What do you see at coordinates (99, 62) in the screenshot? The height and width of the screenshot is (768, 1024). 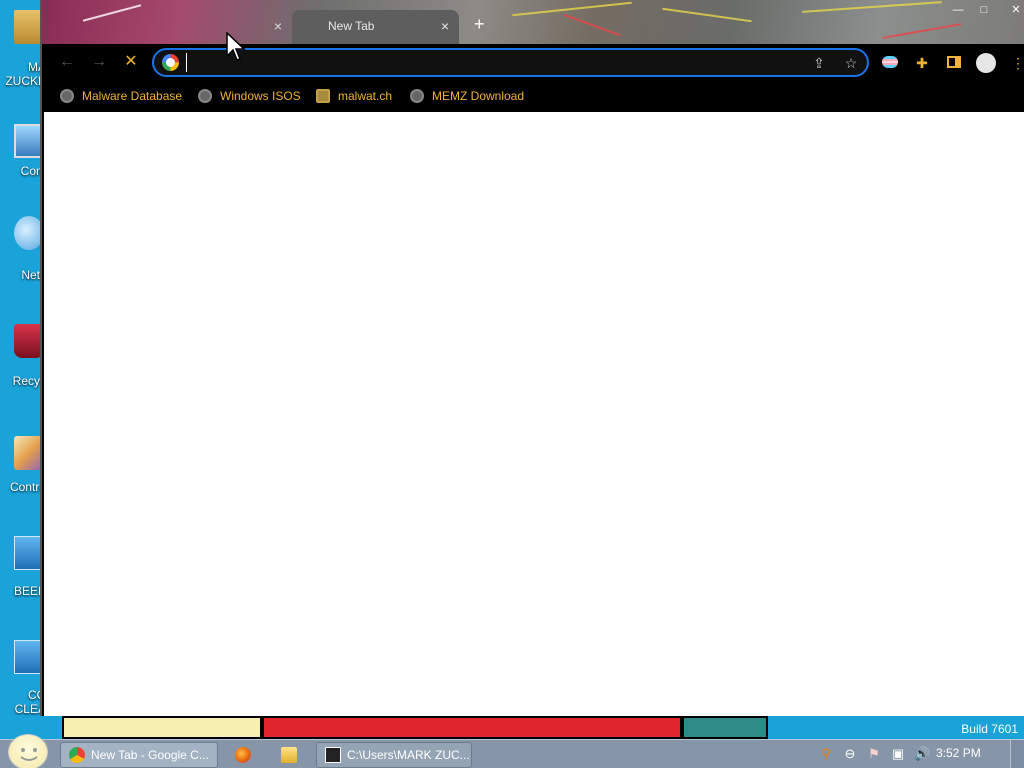 I see `forward-button: →` at bounding box center [99, 62].